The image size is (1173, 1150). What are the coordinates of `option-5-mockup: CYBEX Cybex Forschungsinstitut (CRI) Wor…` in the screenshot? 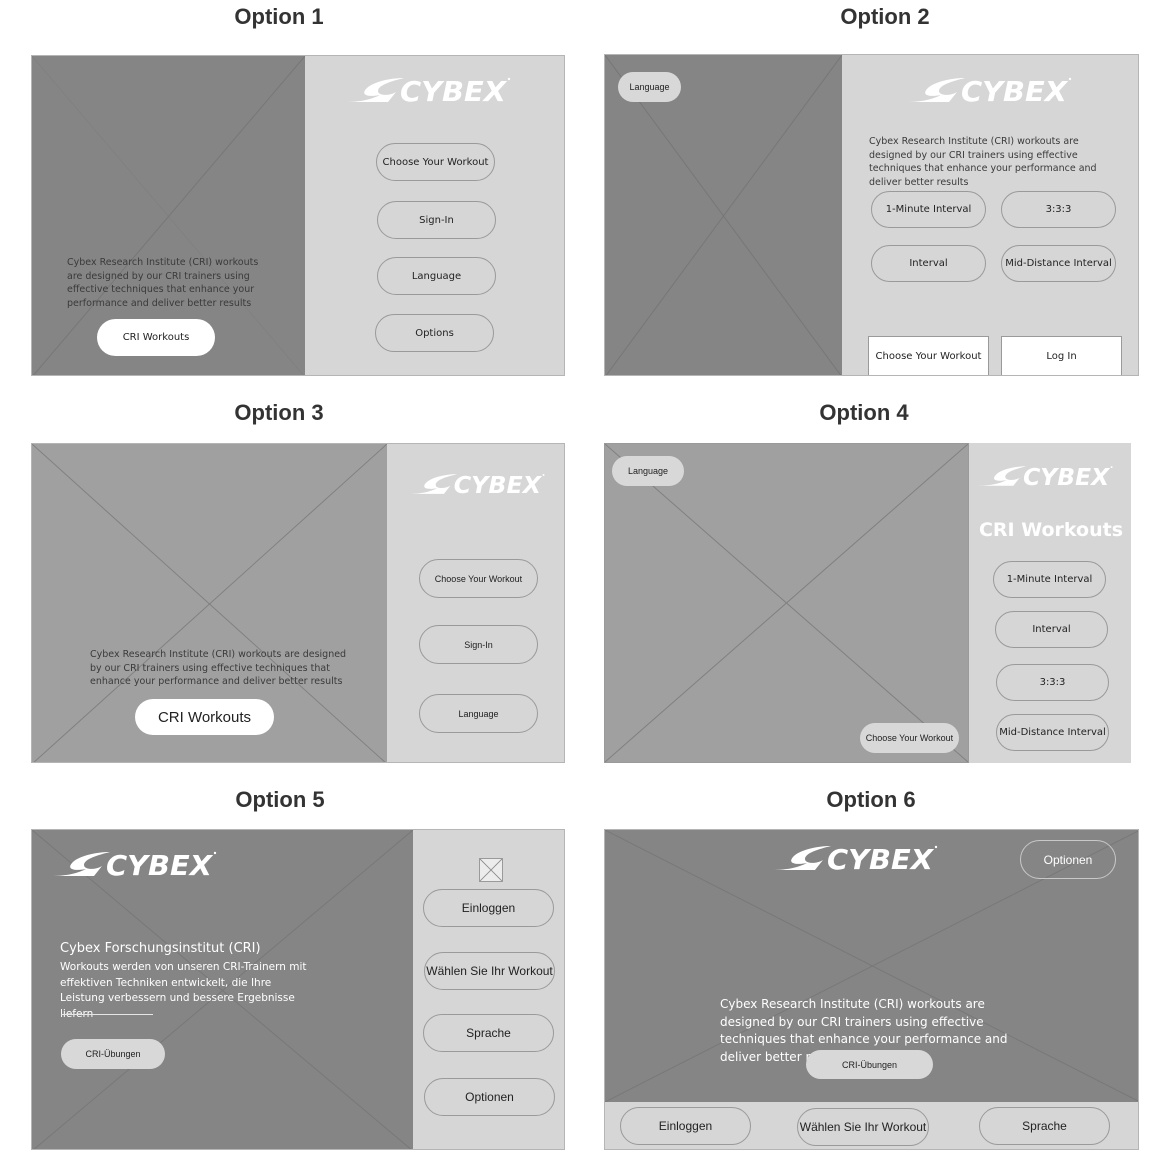 It's located at (298, 989).